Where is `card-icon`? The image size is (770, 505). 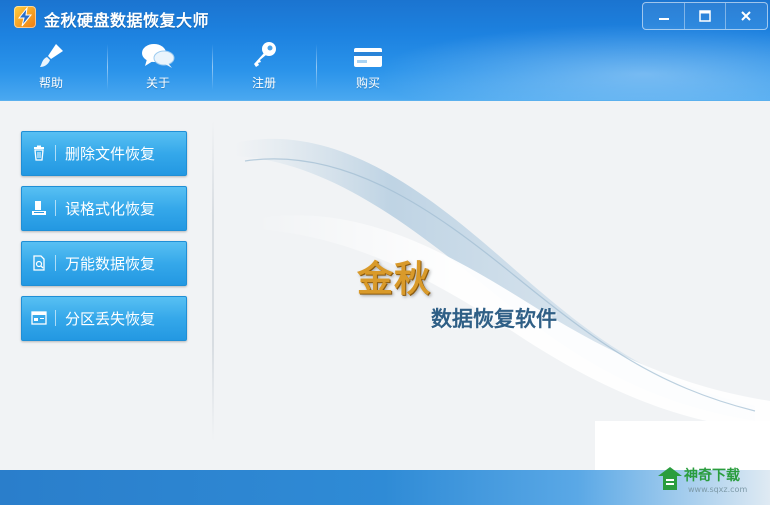 card-icon is located at coordinates (368, 57).